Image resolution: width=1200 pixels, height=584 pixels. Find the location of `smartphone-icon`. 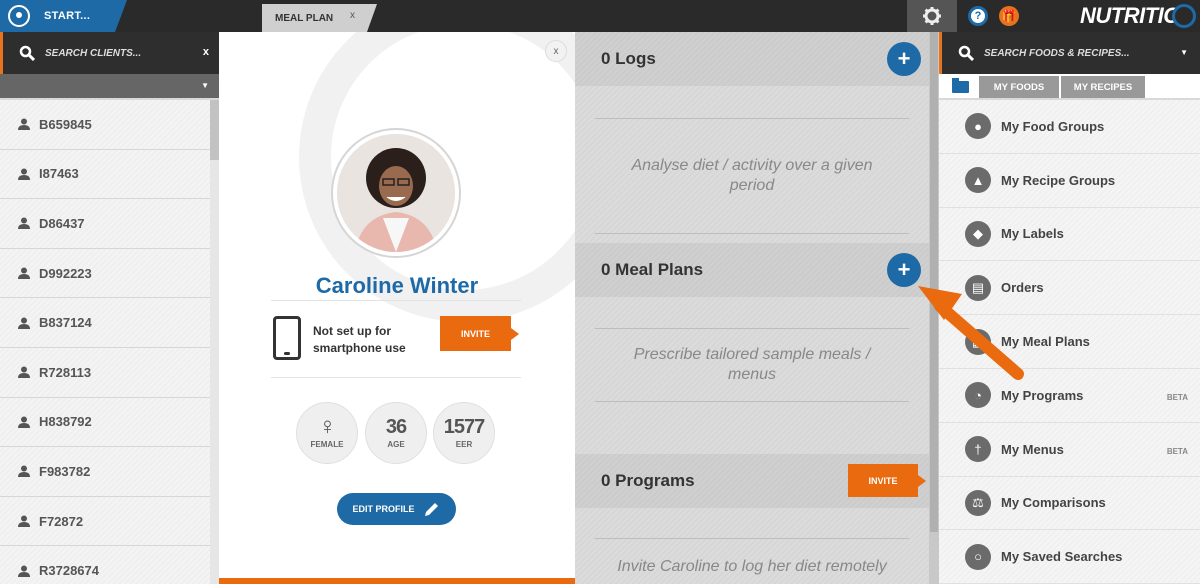

smartphone-icon is located at coordinates (287, 338).